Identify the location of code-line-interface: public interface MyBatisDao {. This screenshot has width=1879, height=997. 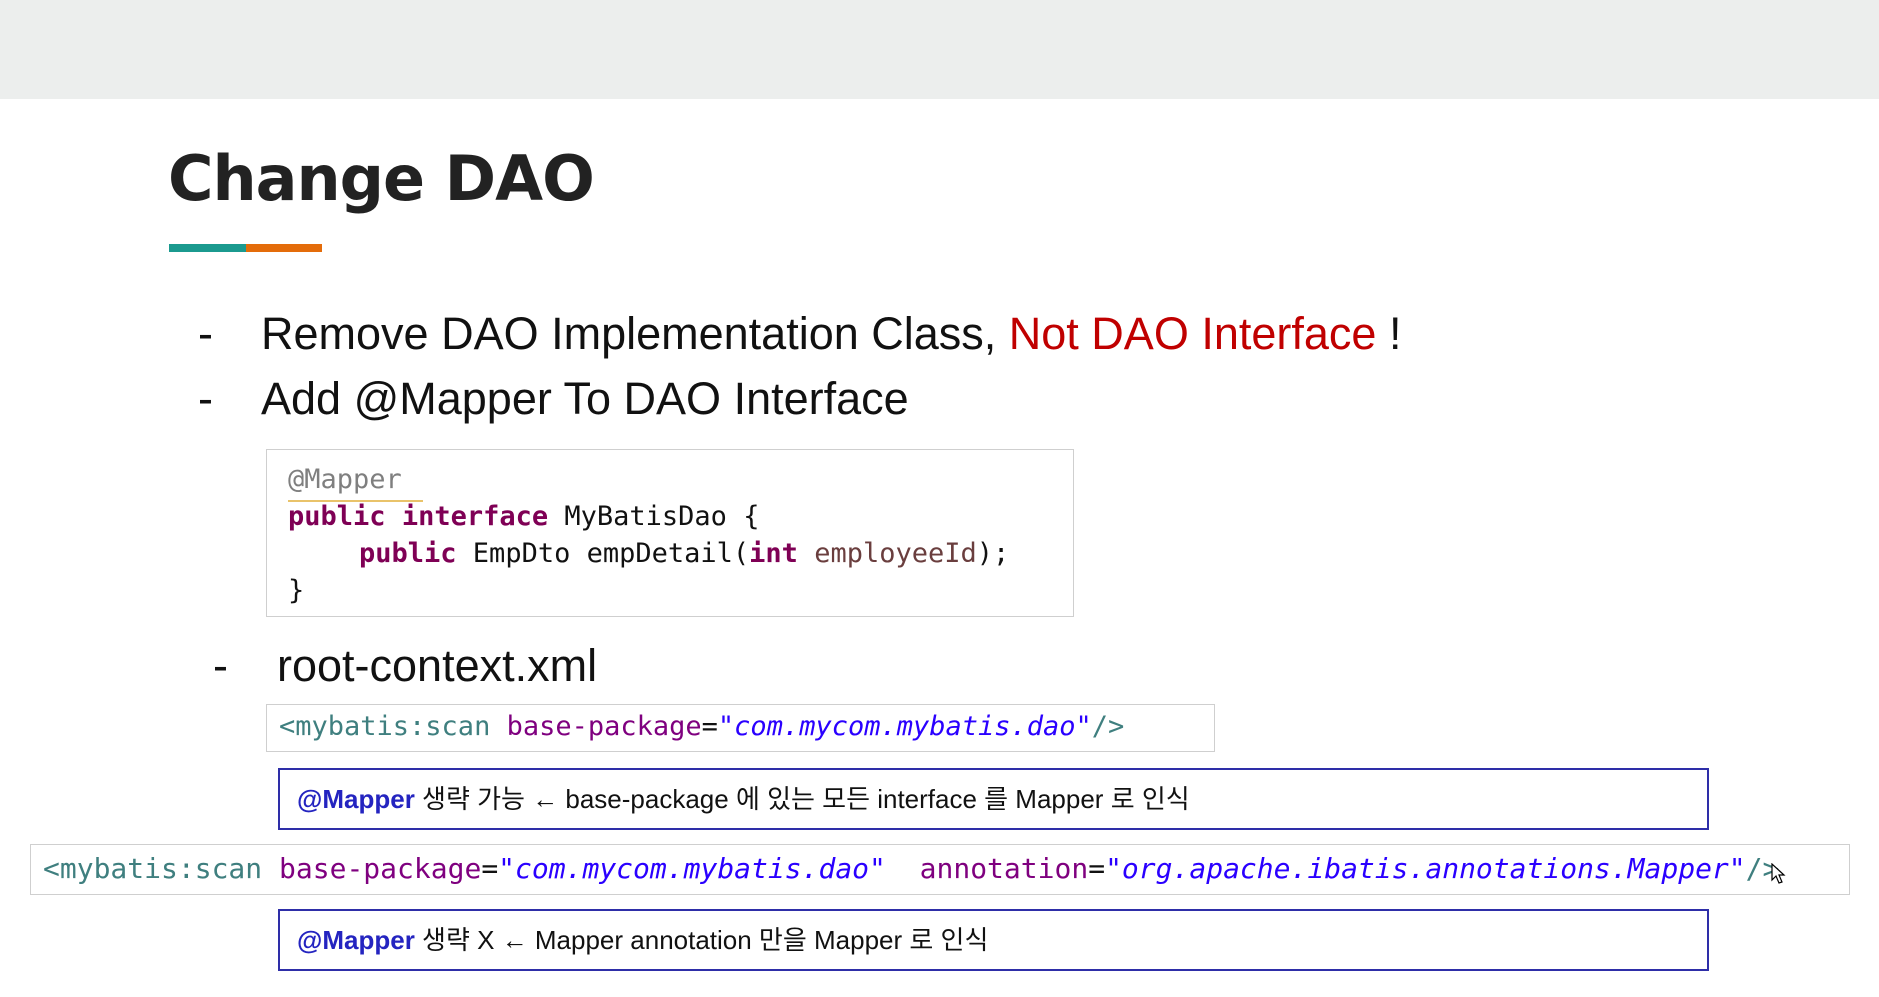
(523, 516).